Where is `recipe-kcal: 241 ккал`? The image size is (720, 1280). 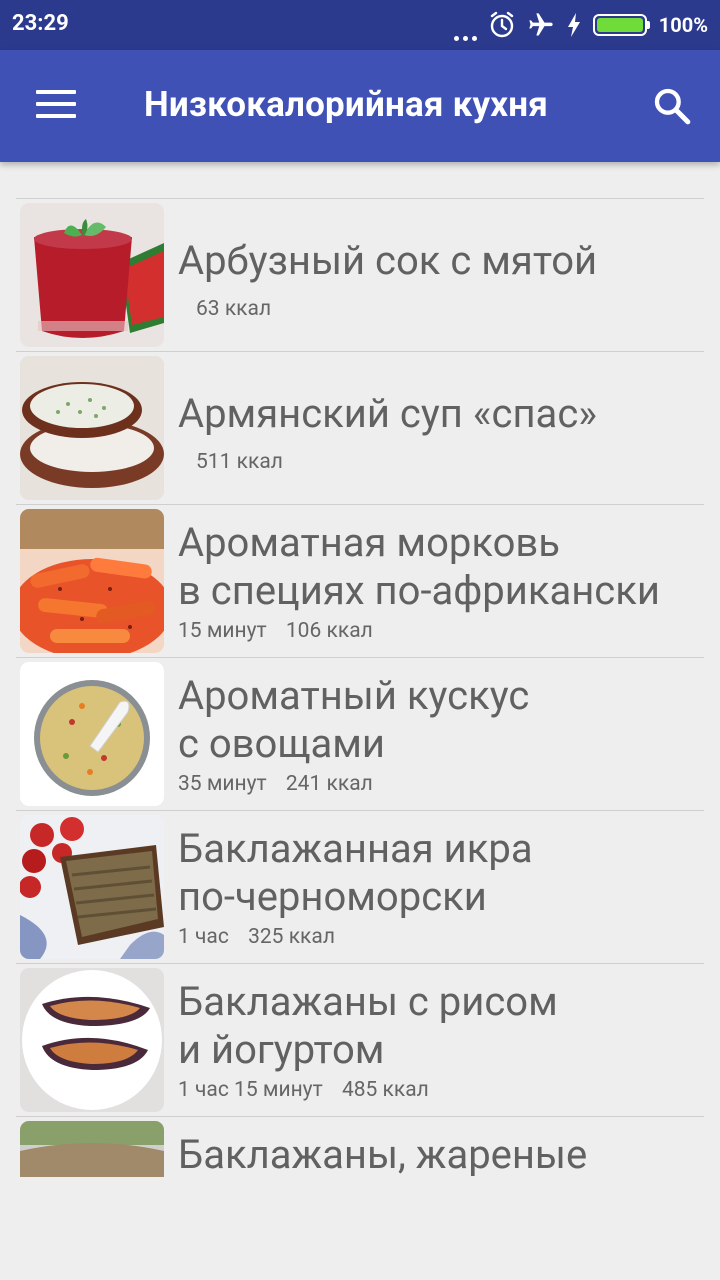
recipe-kcal: 241 ккал is located at coordinates (329, 784).